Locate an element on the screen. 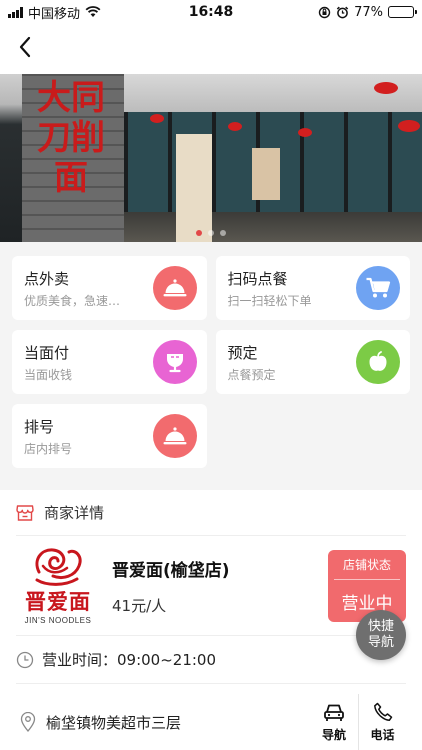 This screenshot has height=750, width=422. service-text: 排号 店内排号 is located at coordinates (48, 436).